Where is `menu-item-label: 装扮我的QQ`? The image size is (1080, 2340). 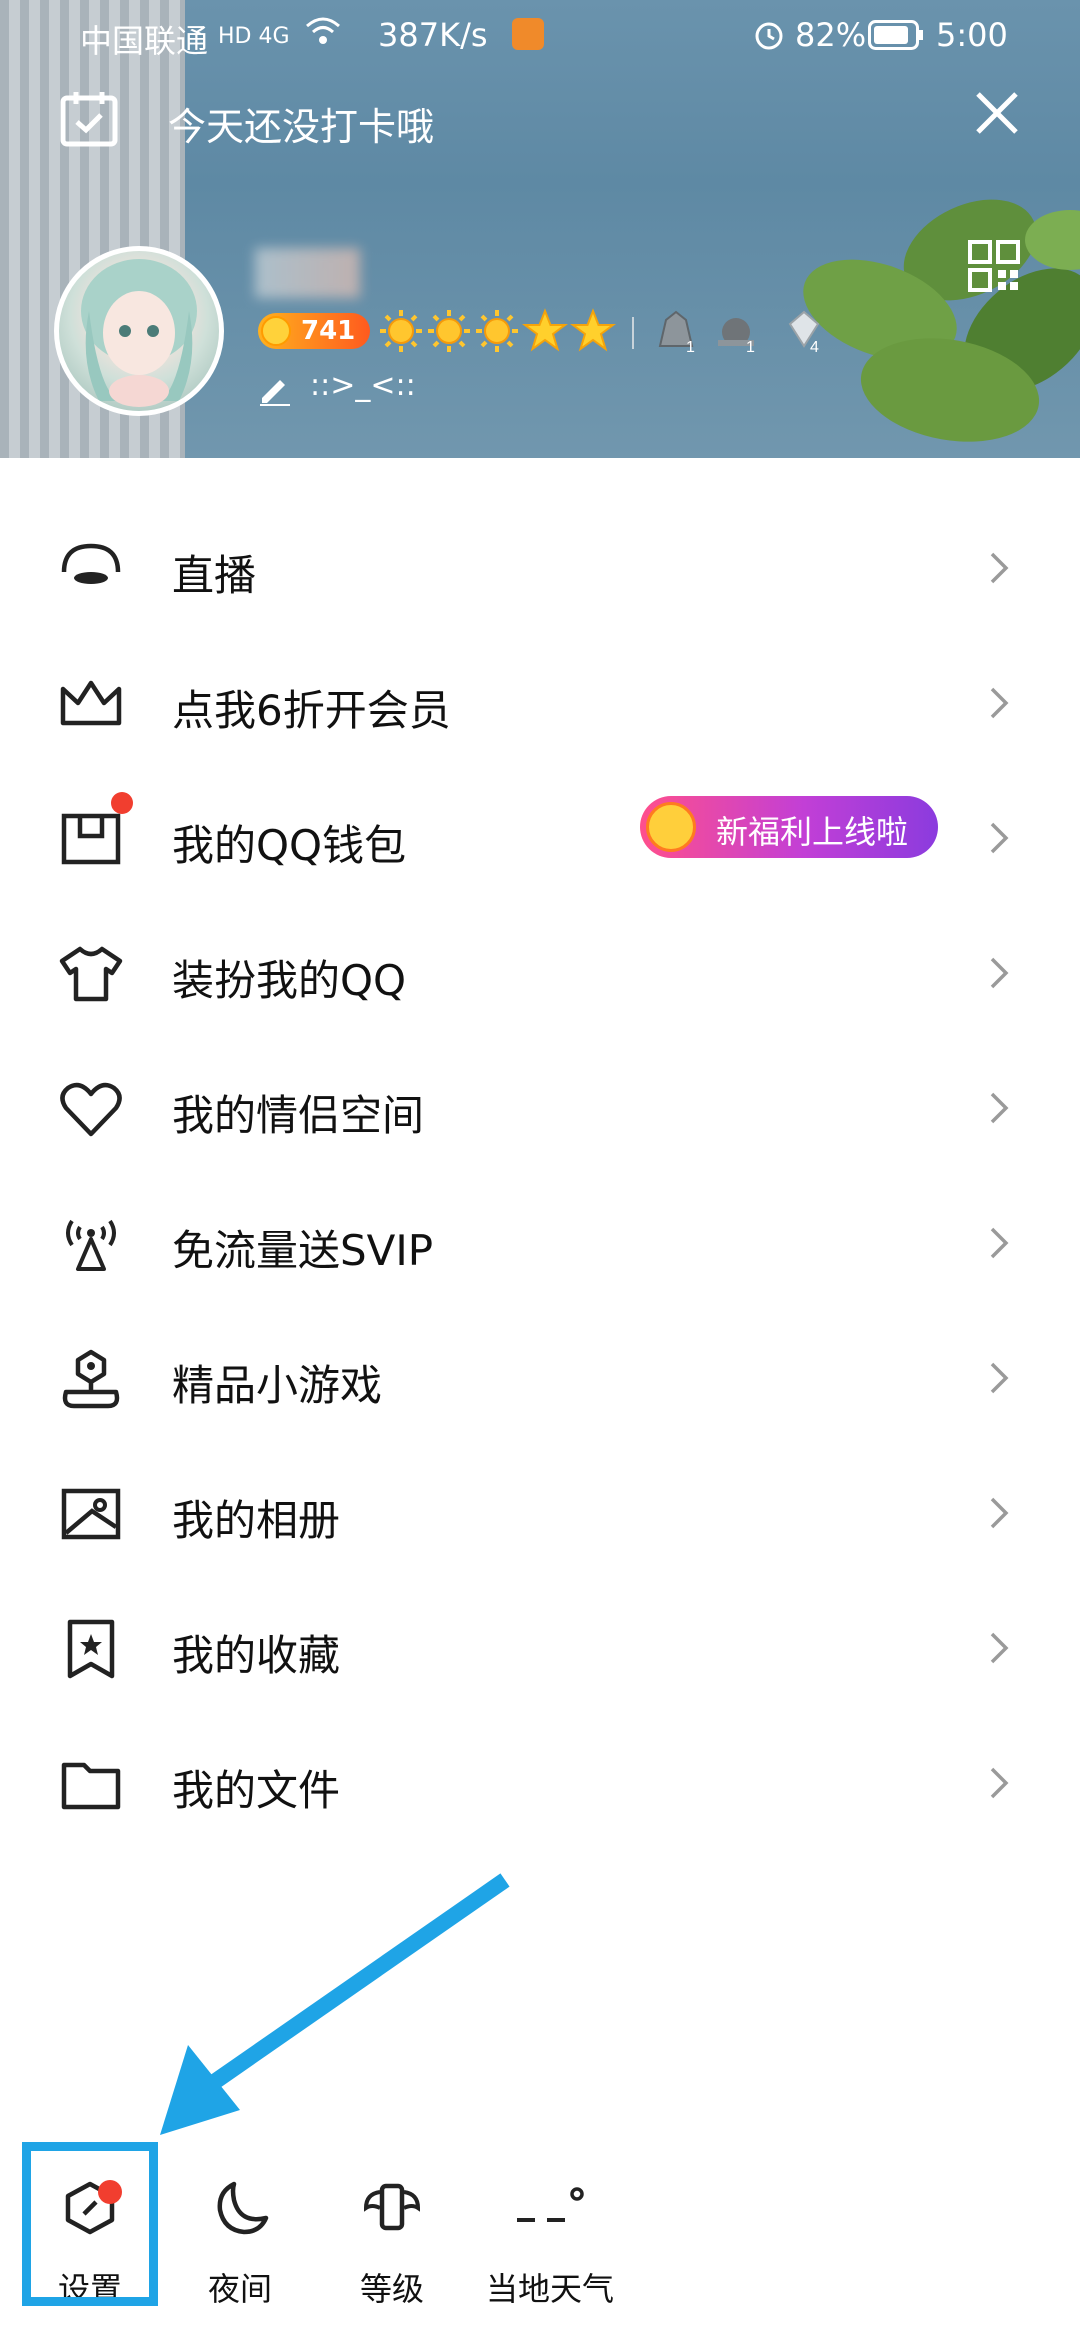 menu-item-label: 装扮我的QQ is located at coordinates (289, 980).